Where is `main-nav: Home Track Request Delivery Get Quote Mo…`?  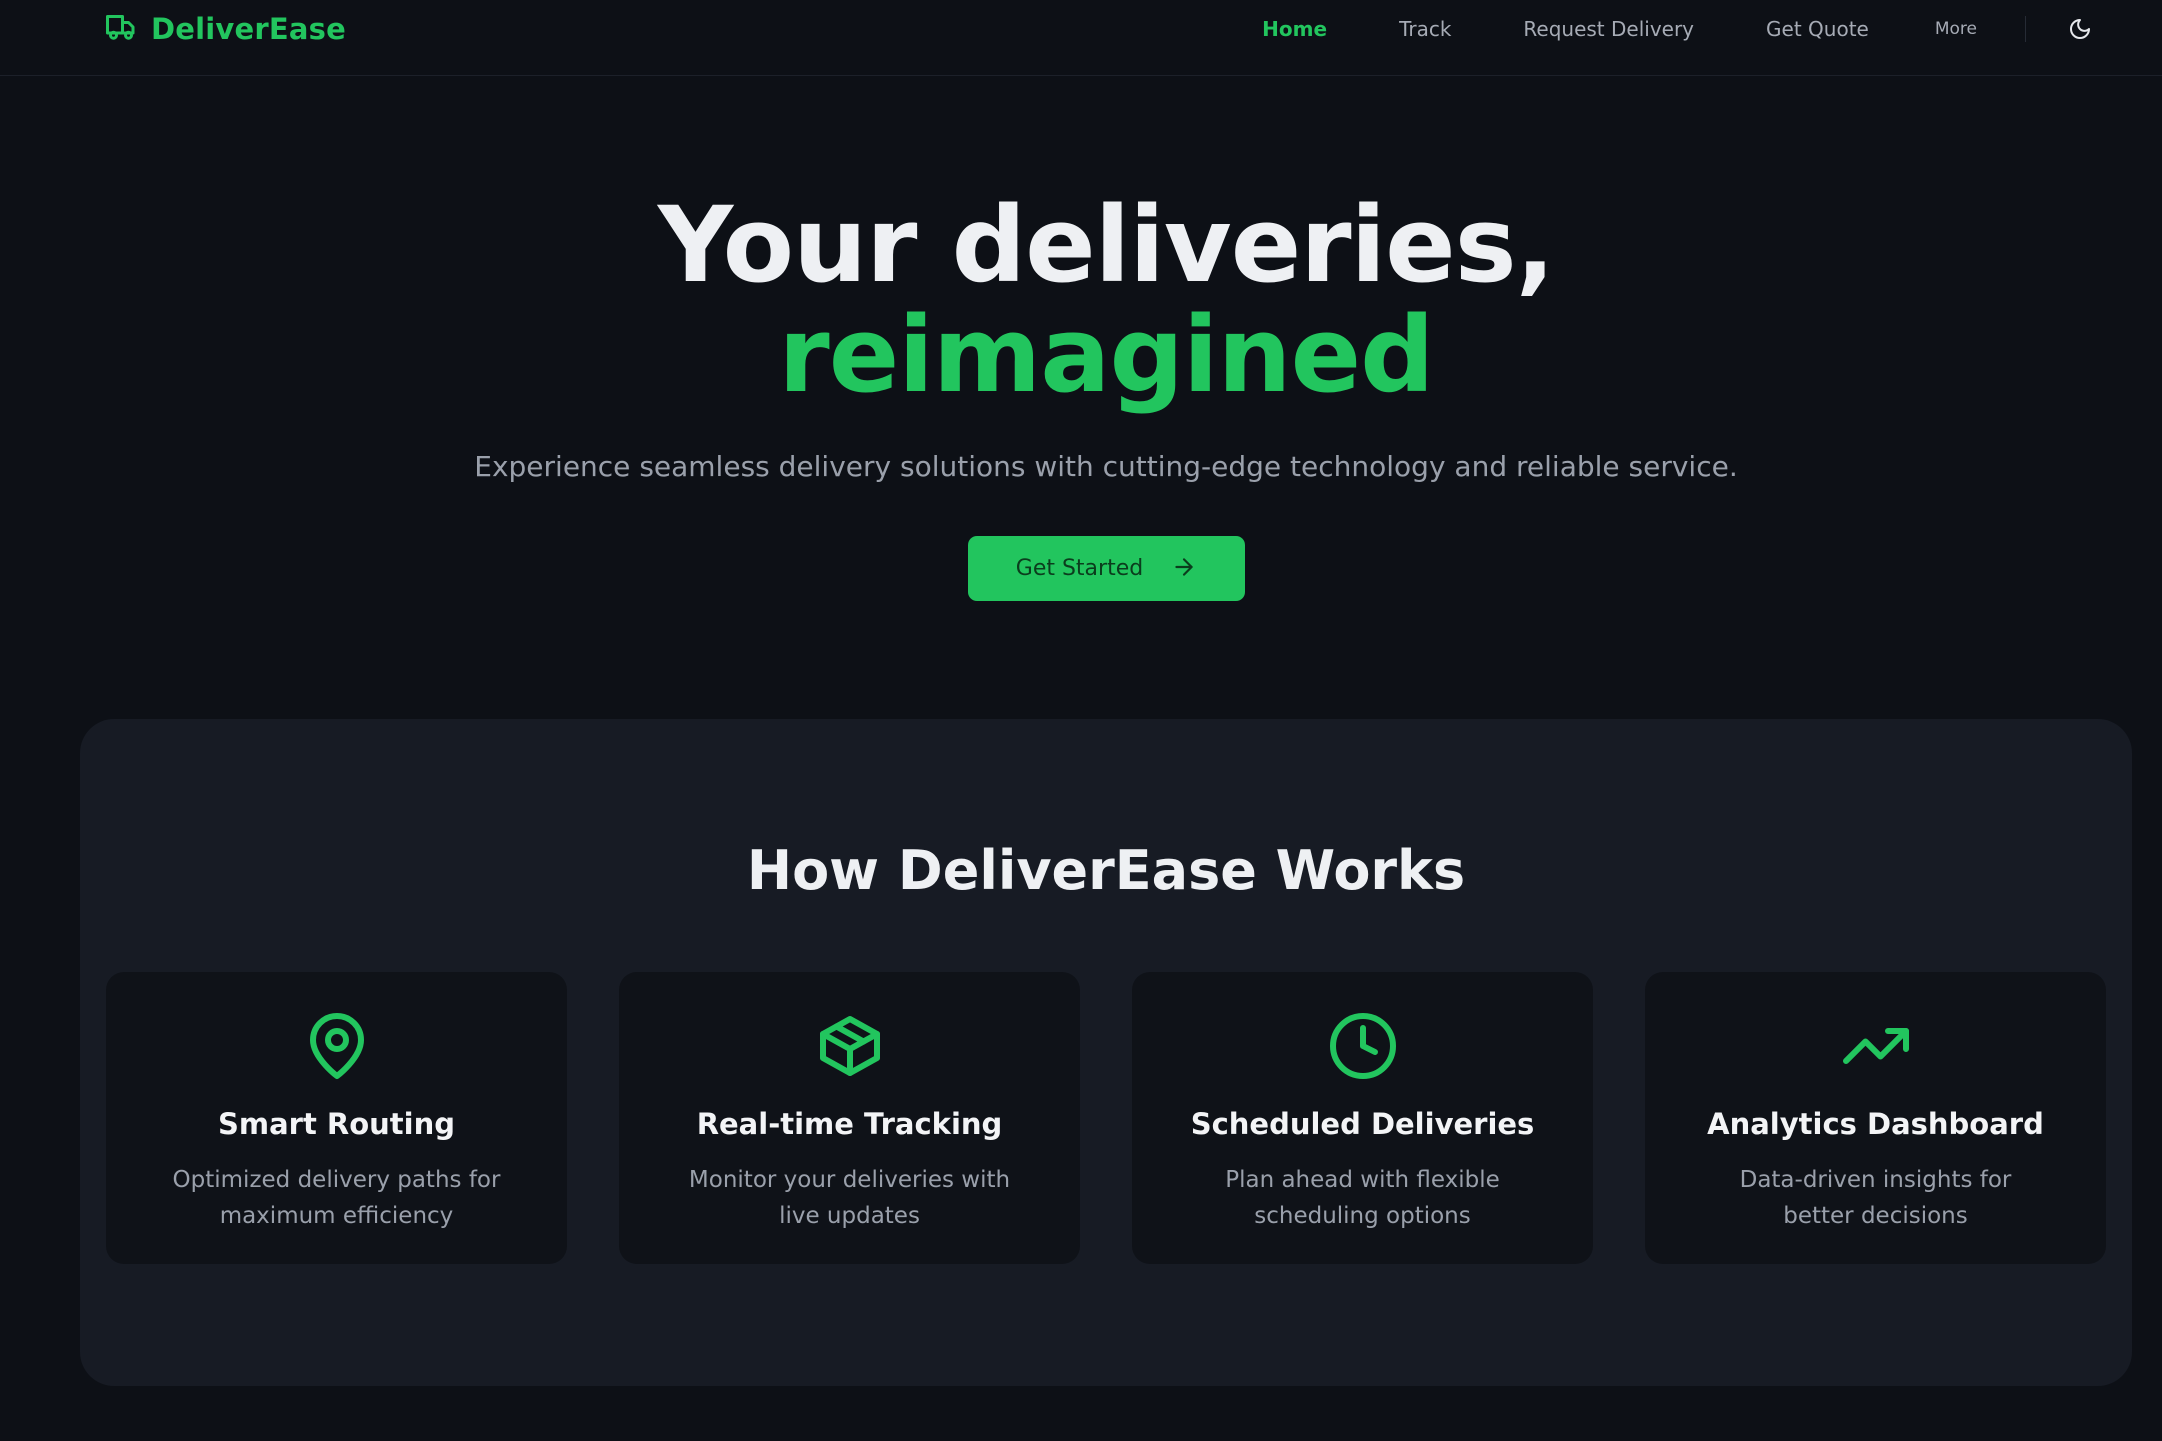 main-nav: Home Track Request Delivery Get Quote Mo… is located at coordinates (1712, 29).